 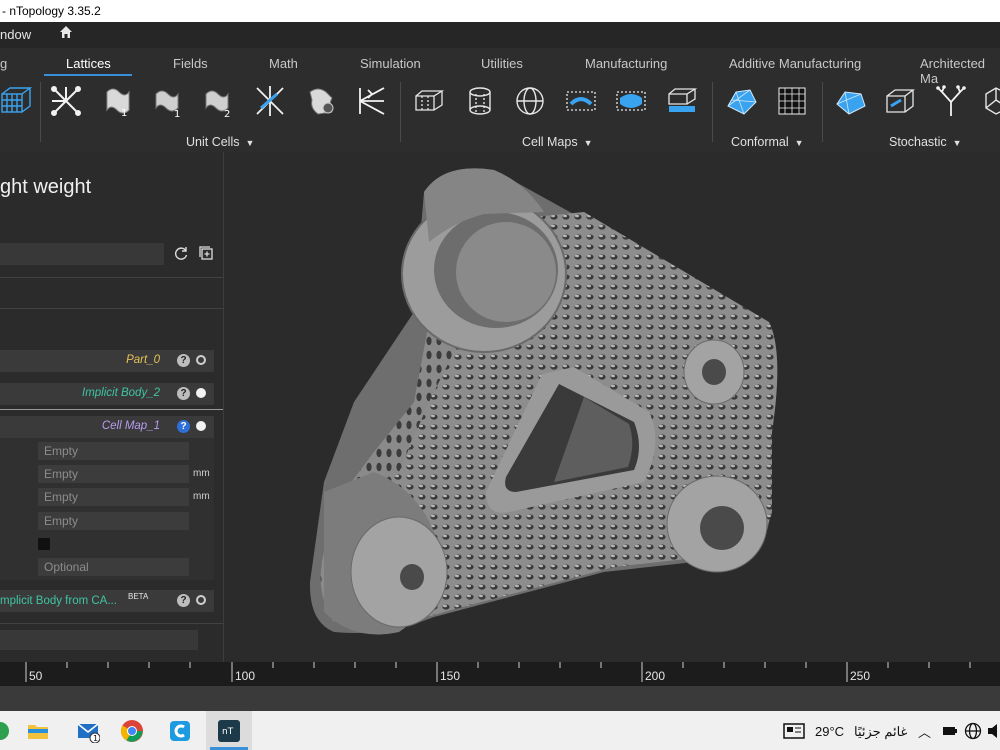 I want to click on beam-cell-icon, so click(x=371, y=101).